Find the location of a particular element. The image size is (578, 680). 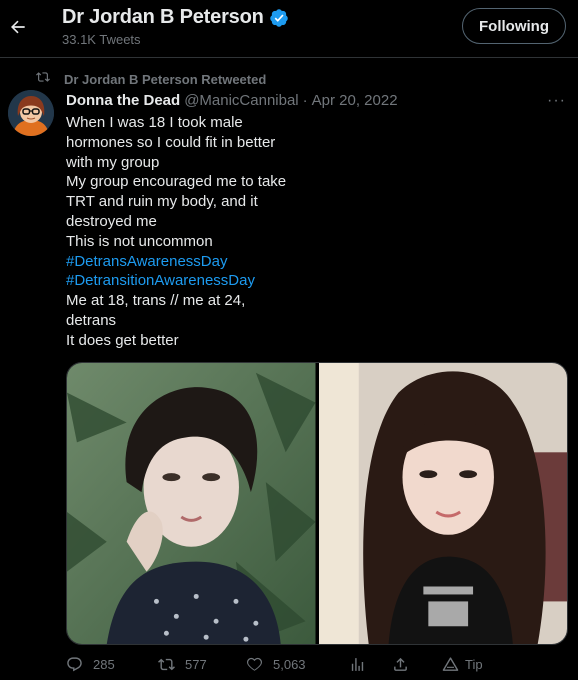

analytics-icon is located at coordinates (357, 664).